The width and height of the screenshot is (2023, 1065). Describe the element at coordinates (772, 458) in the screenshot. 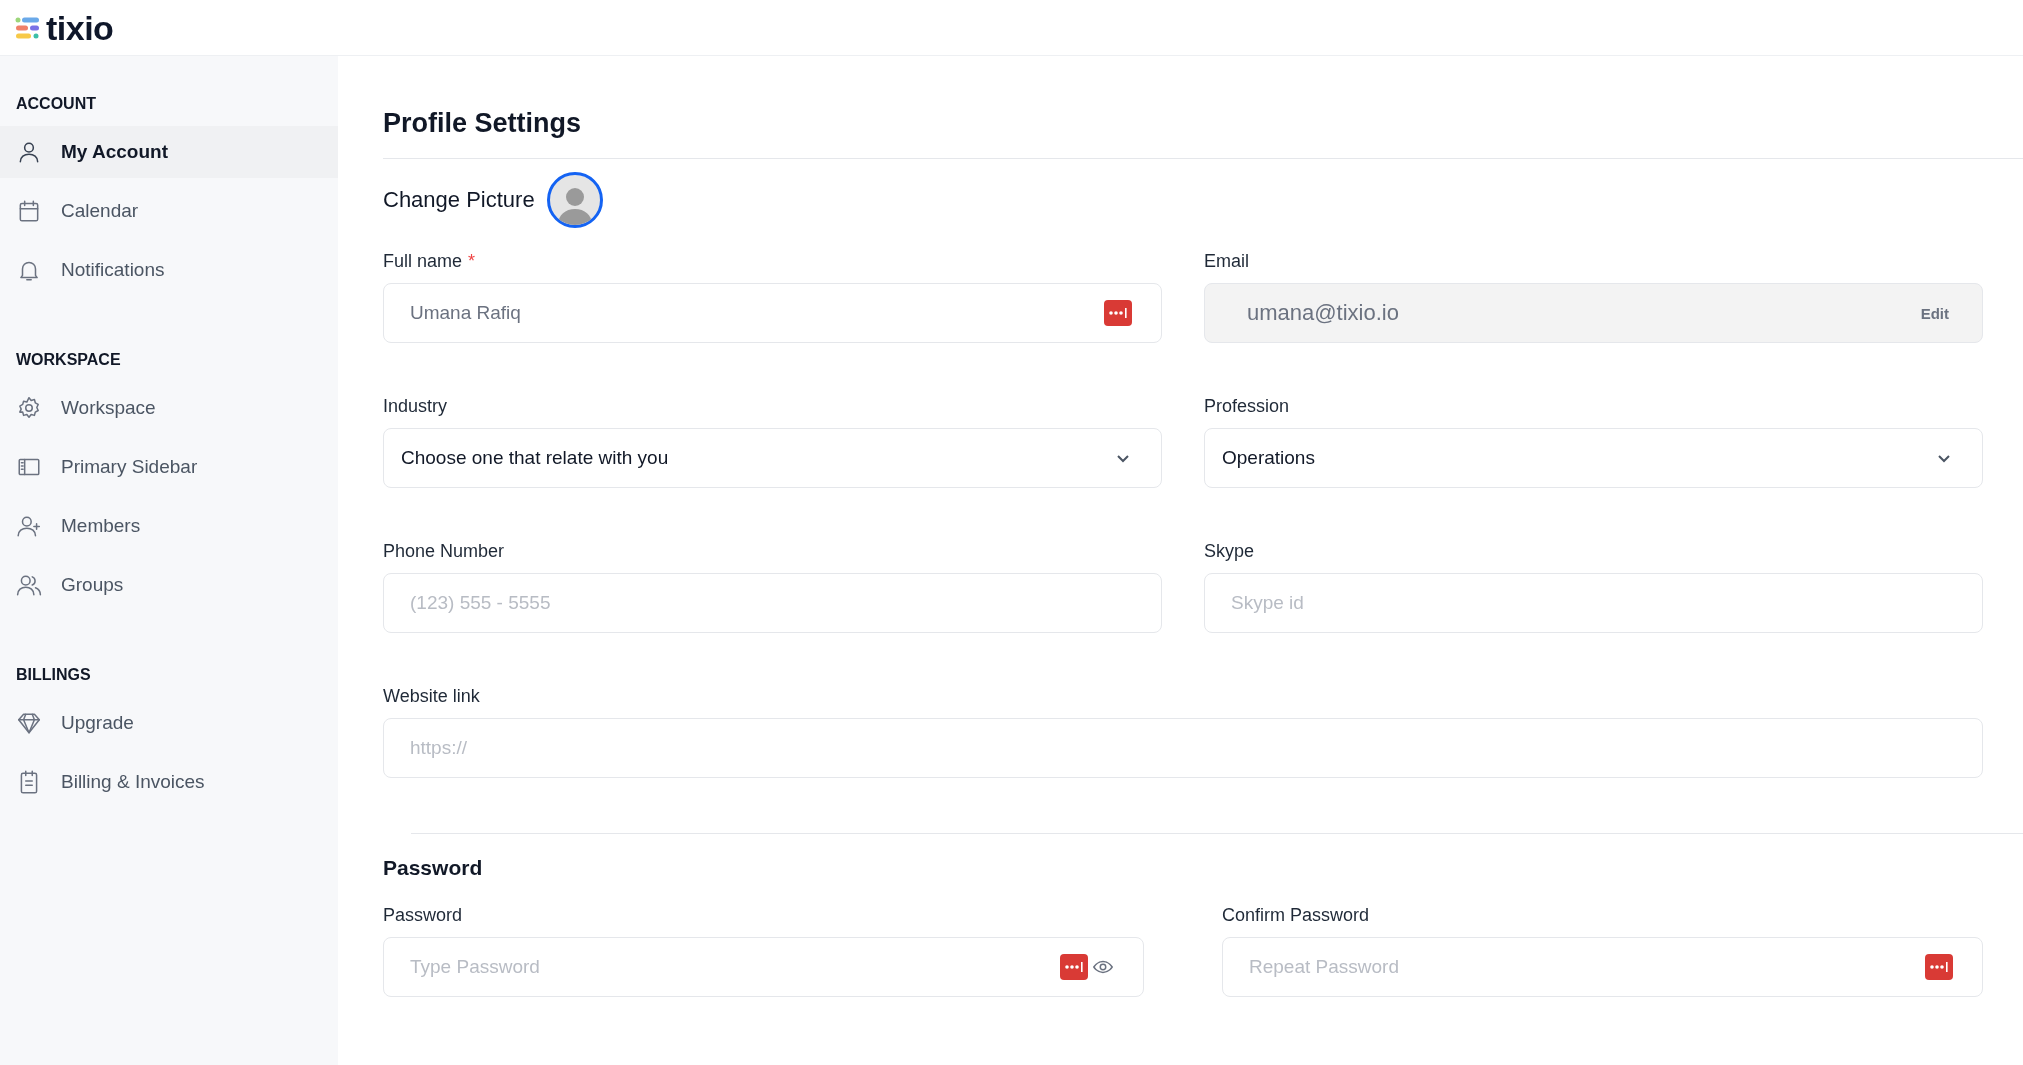

I see `dropdown: Choose one that relate with you` at that location.